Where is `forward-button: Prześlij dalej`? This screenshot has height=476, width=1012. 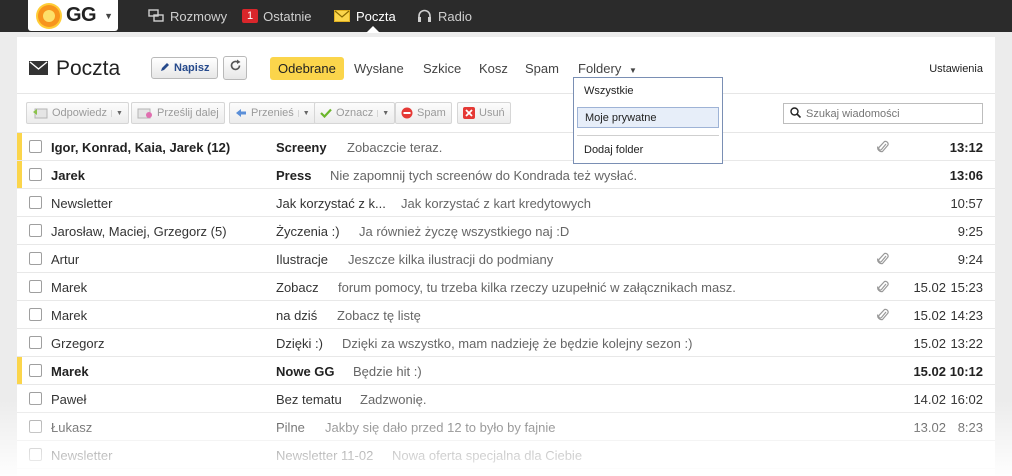
forward-button: Prześlij dalej is located at coordinates (178, 113).